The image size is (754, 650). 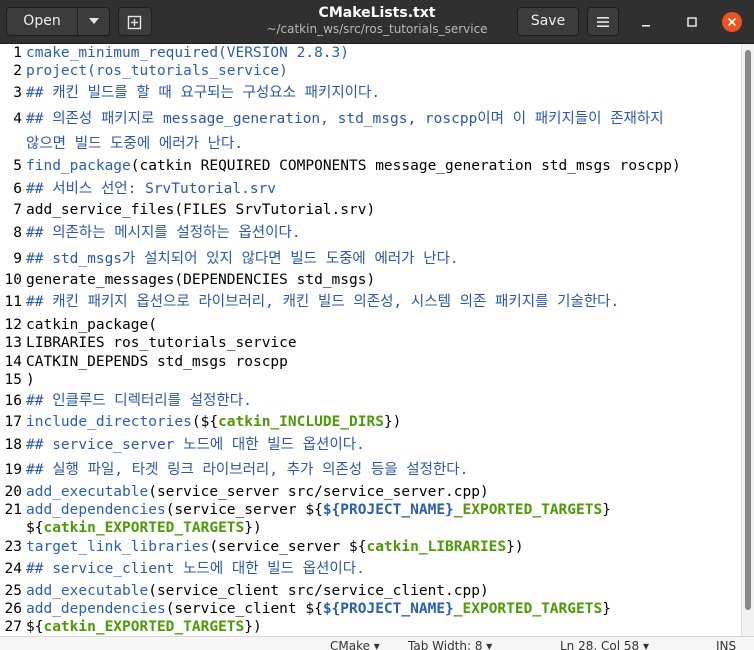 What do you see at coordinates (13, 422) in the screenshot?
I see `line-number: 17` at bounding box center [13, 422].